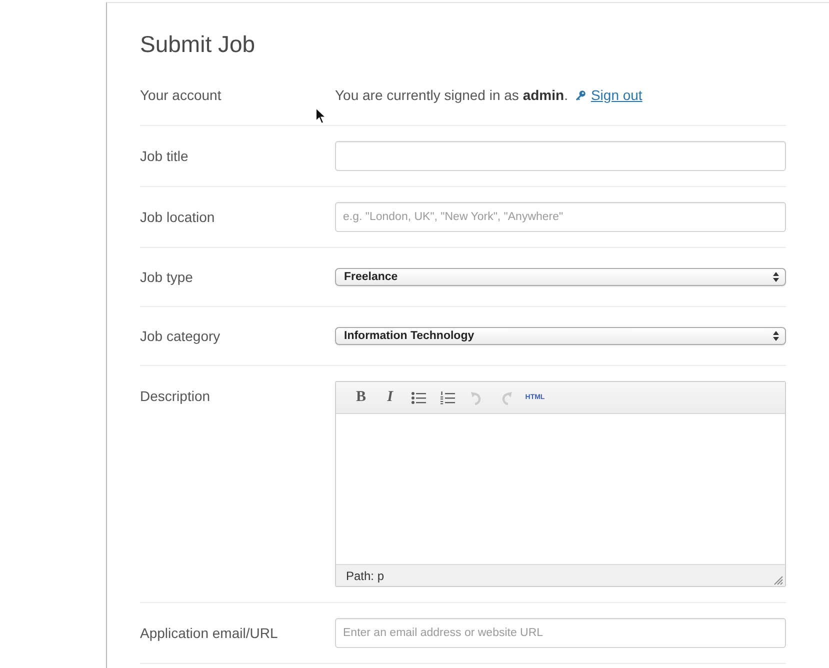  I want to click on application-input-field: Enter an email address or website URL, so click(560, 633).